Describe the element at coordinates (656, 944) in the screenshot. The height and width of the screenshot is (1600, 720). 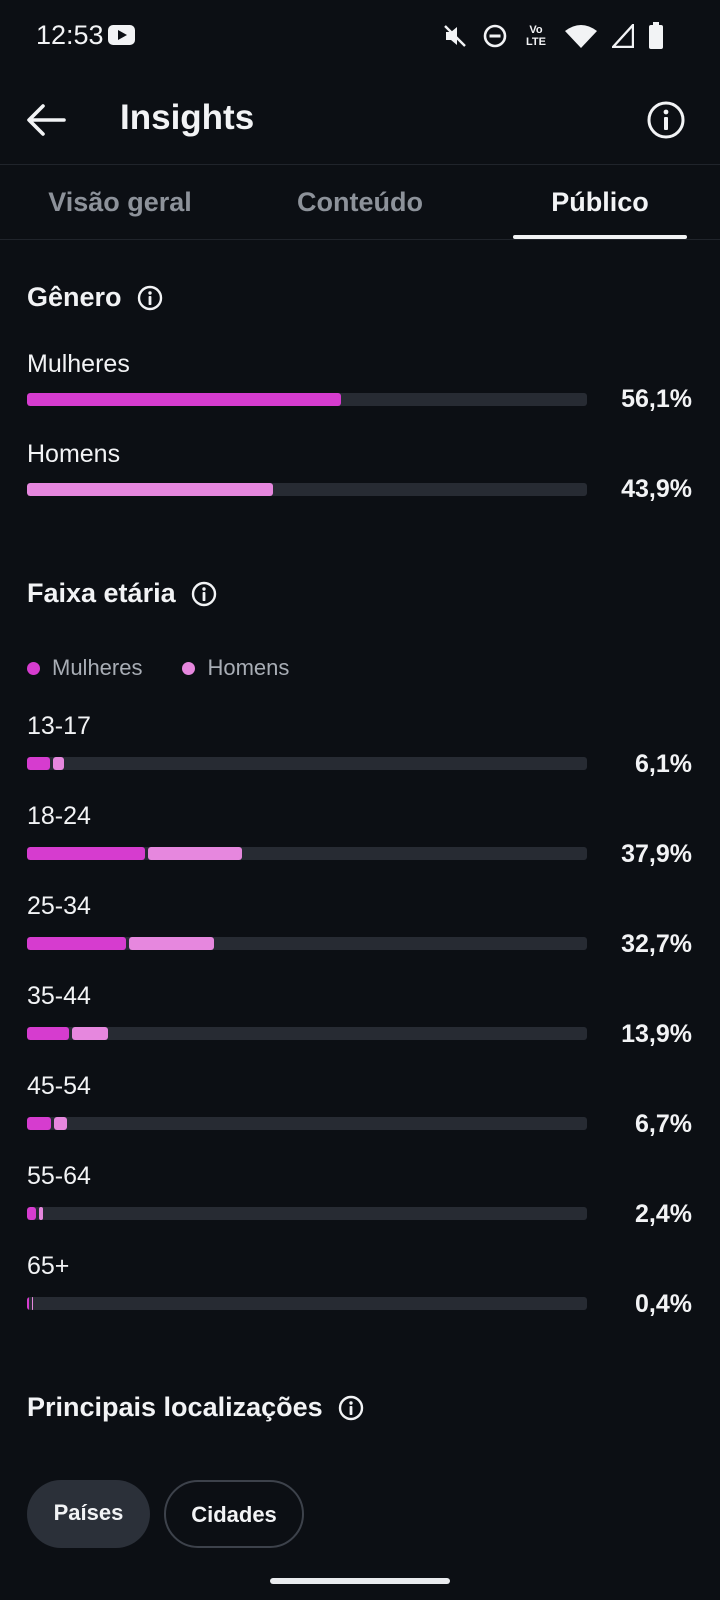
I see `age-row-value: 32,7%` at that location.